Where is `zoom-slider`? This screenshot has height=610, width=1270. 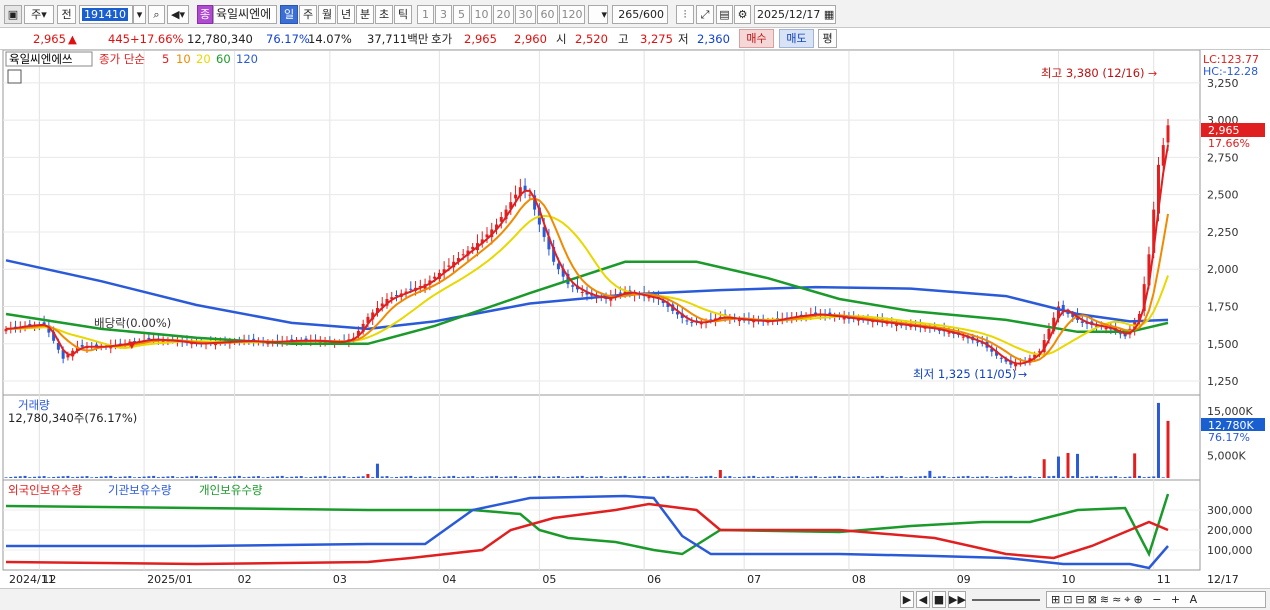 zoom-slider is located at coordinates (1006, 600).